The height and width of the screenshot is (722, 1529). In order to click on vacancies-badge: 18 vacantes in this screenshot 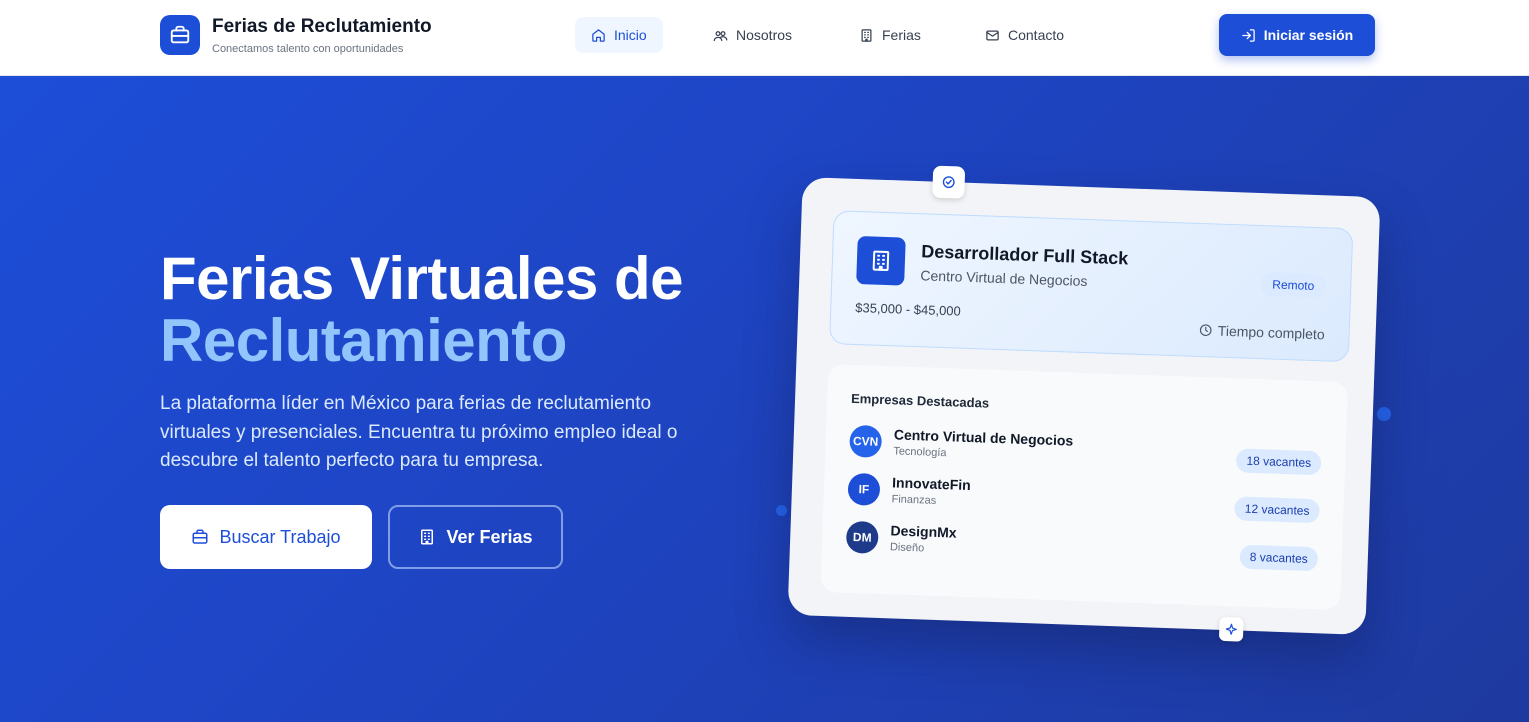, I will do `click(1279, 462)`.